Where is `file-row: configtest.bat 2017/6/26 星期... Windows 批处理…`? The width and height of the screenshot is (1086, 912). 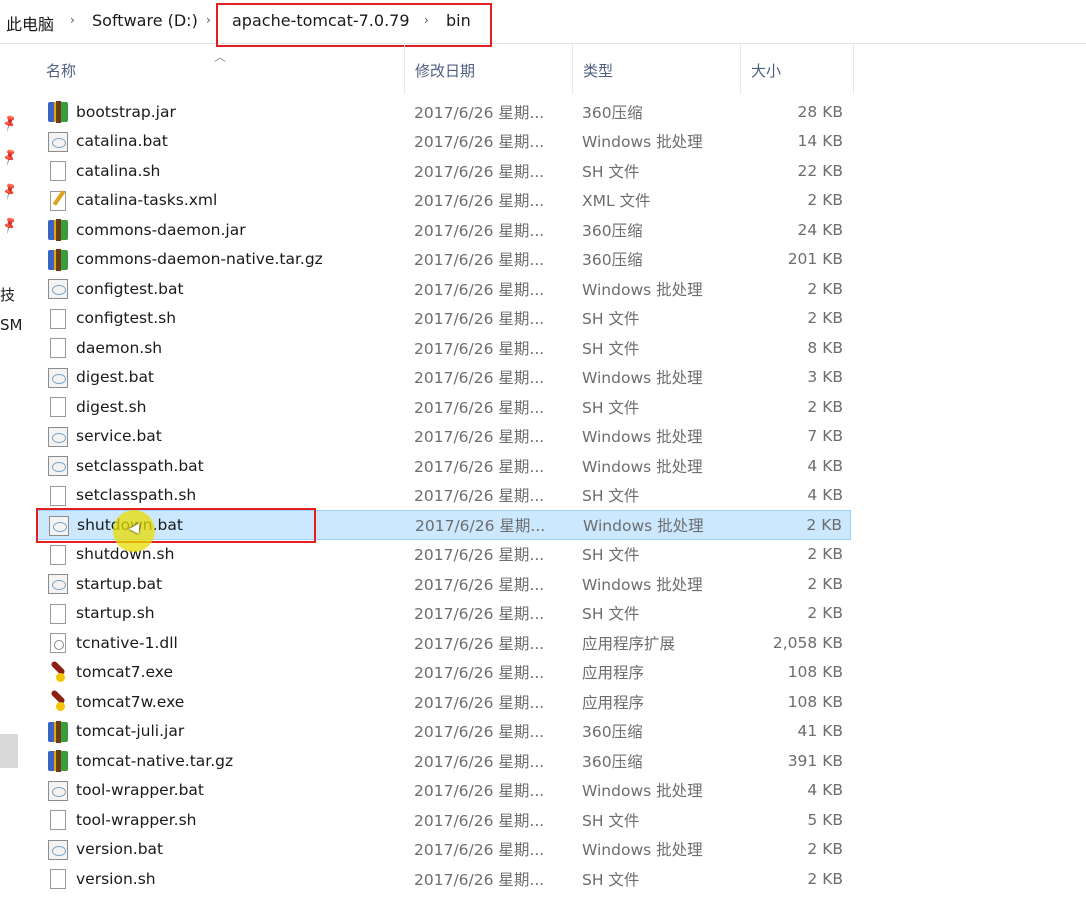 file-row: configtest.bat 2017/6/26 星期... Windows 批处理… is located at coordinates (443, 289).